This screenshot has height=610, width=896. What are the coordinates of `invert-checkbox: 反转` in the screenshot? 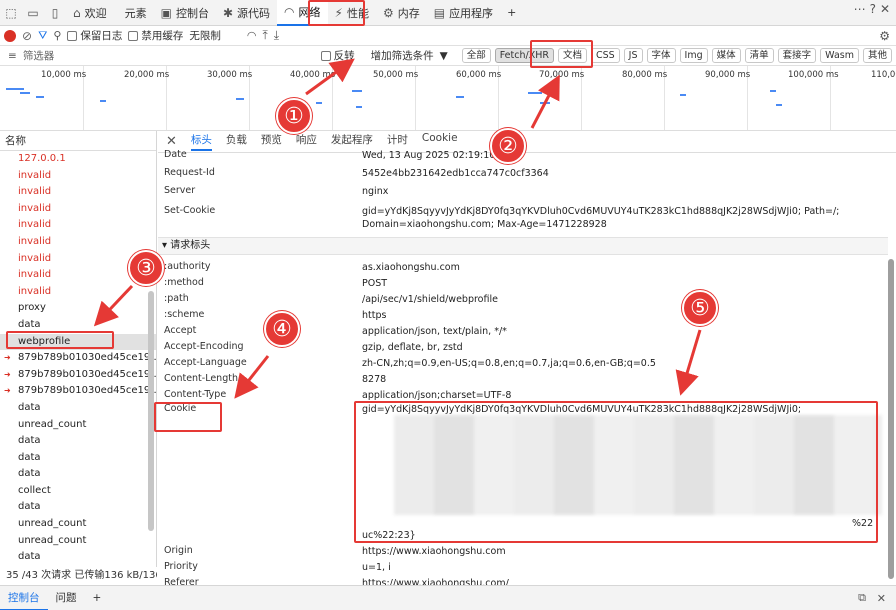 It's located at (337, 55).